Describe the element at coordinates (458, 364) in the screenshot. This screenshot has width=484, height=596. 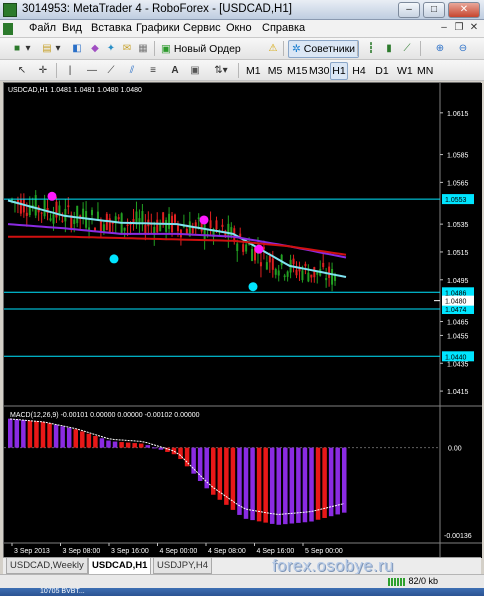
I see `price-tick-label: 1.0435` at that location.